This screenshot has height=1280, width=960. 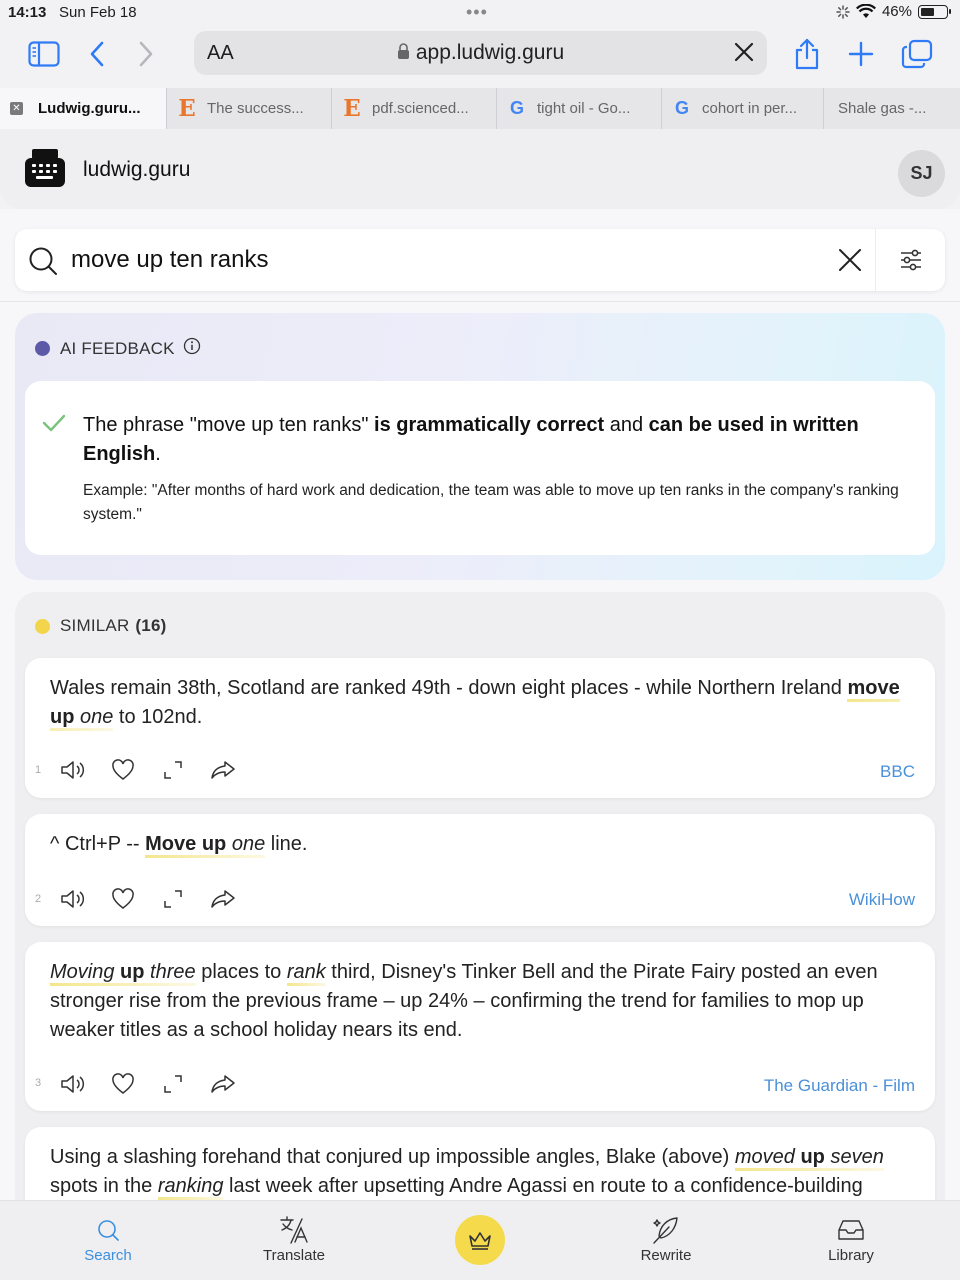 I want to click on url-text: app.ludwig.guru, so click(x=490, y=52).